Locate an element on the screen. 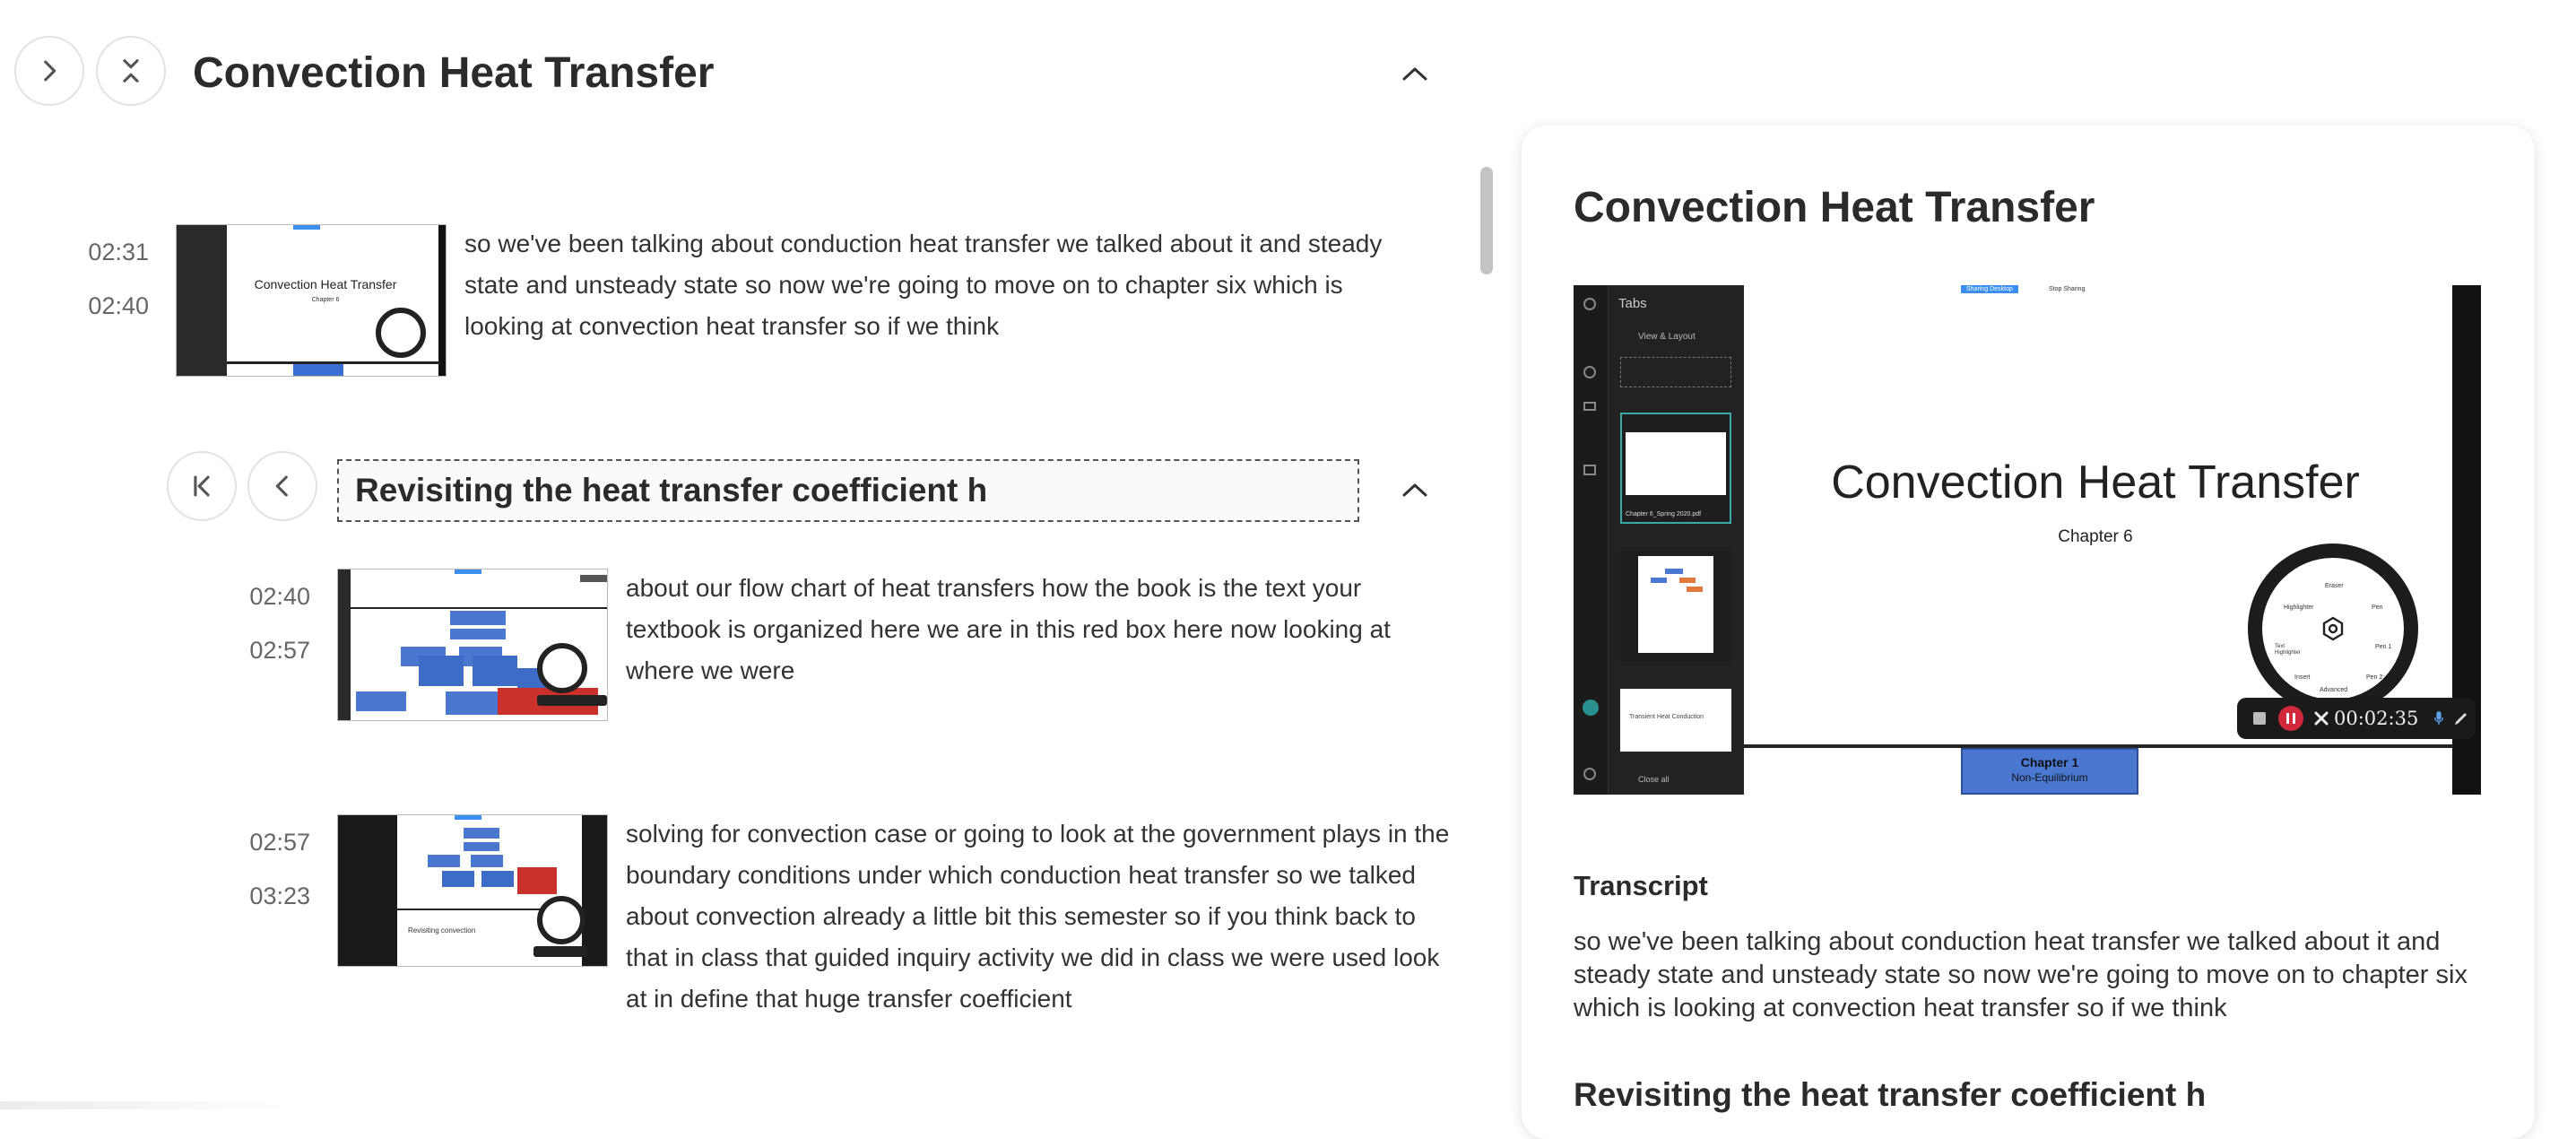 The height and width of the screenshot is (1139, 2576). panel-title: Convection Heat Transfer is located at coordinates (1834, 207).